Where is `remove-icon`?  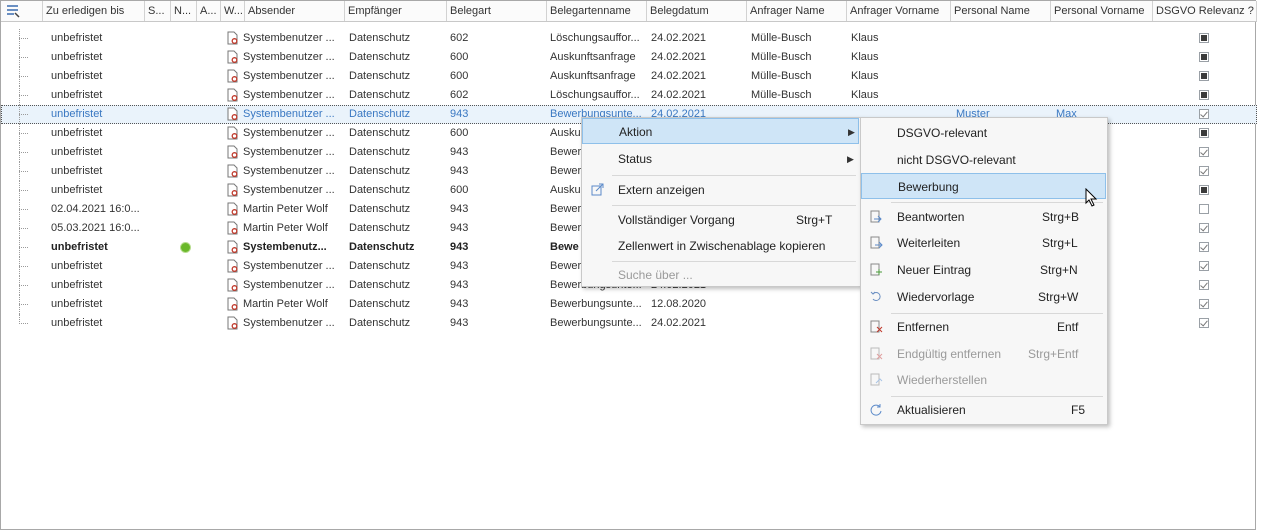
remove-icon is located at coordinates (876, 326).